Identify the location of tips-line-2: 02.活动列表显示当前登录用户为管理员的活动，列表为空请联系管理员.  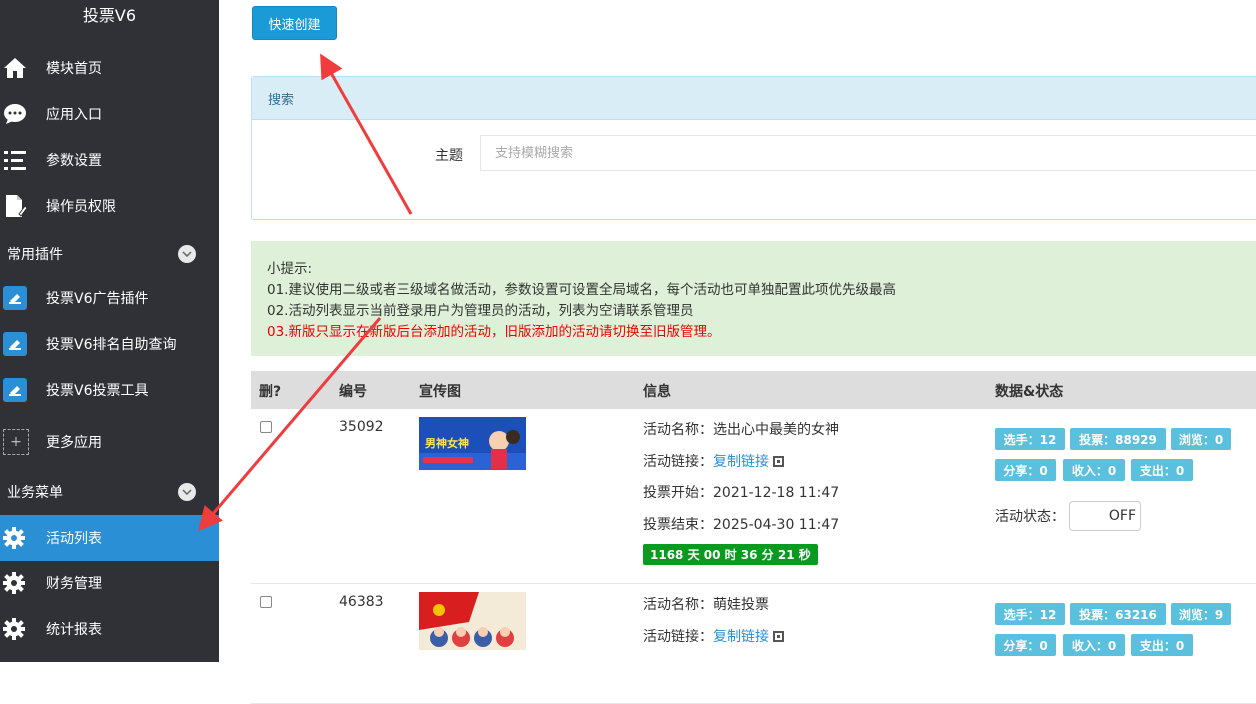
(480, 311).